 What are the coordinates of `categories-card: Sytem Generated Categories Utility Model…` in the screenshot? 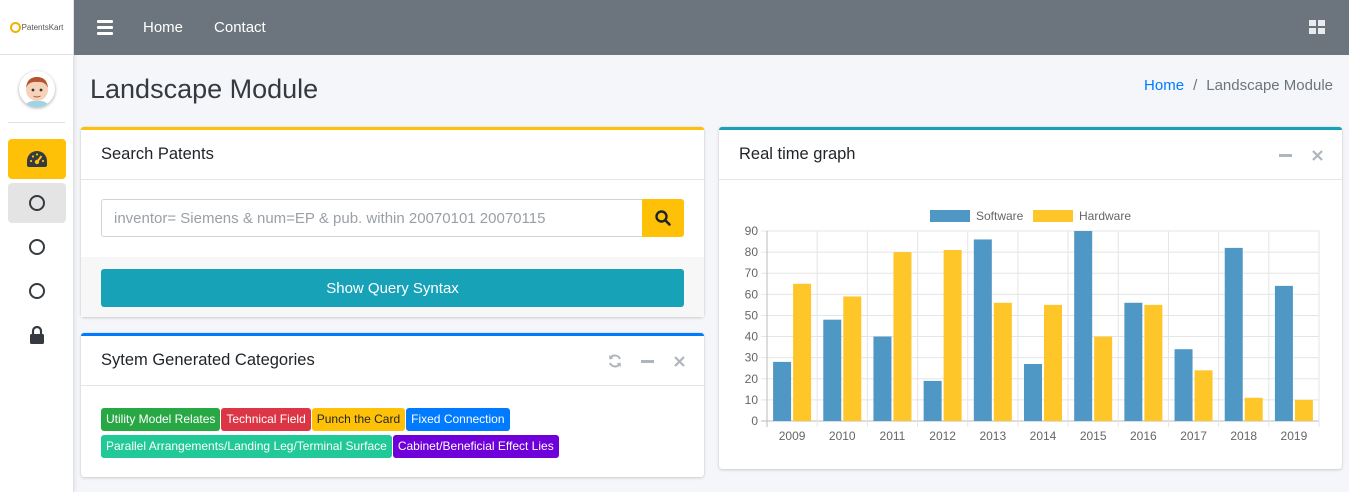 It's located at (392, 405).